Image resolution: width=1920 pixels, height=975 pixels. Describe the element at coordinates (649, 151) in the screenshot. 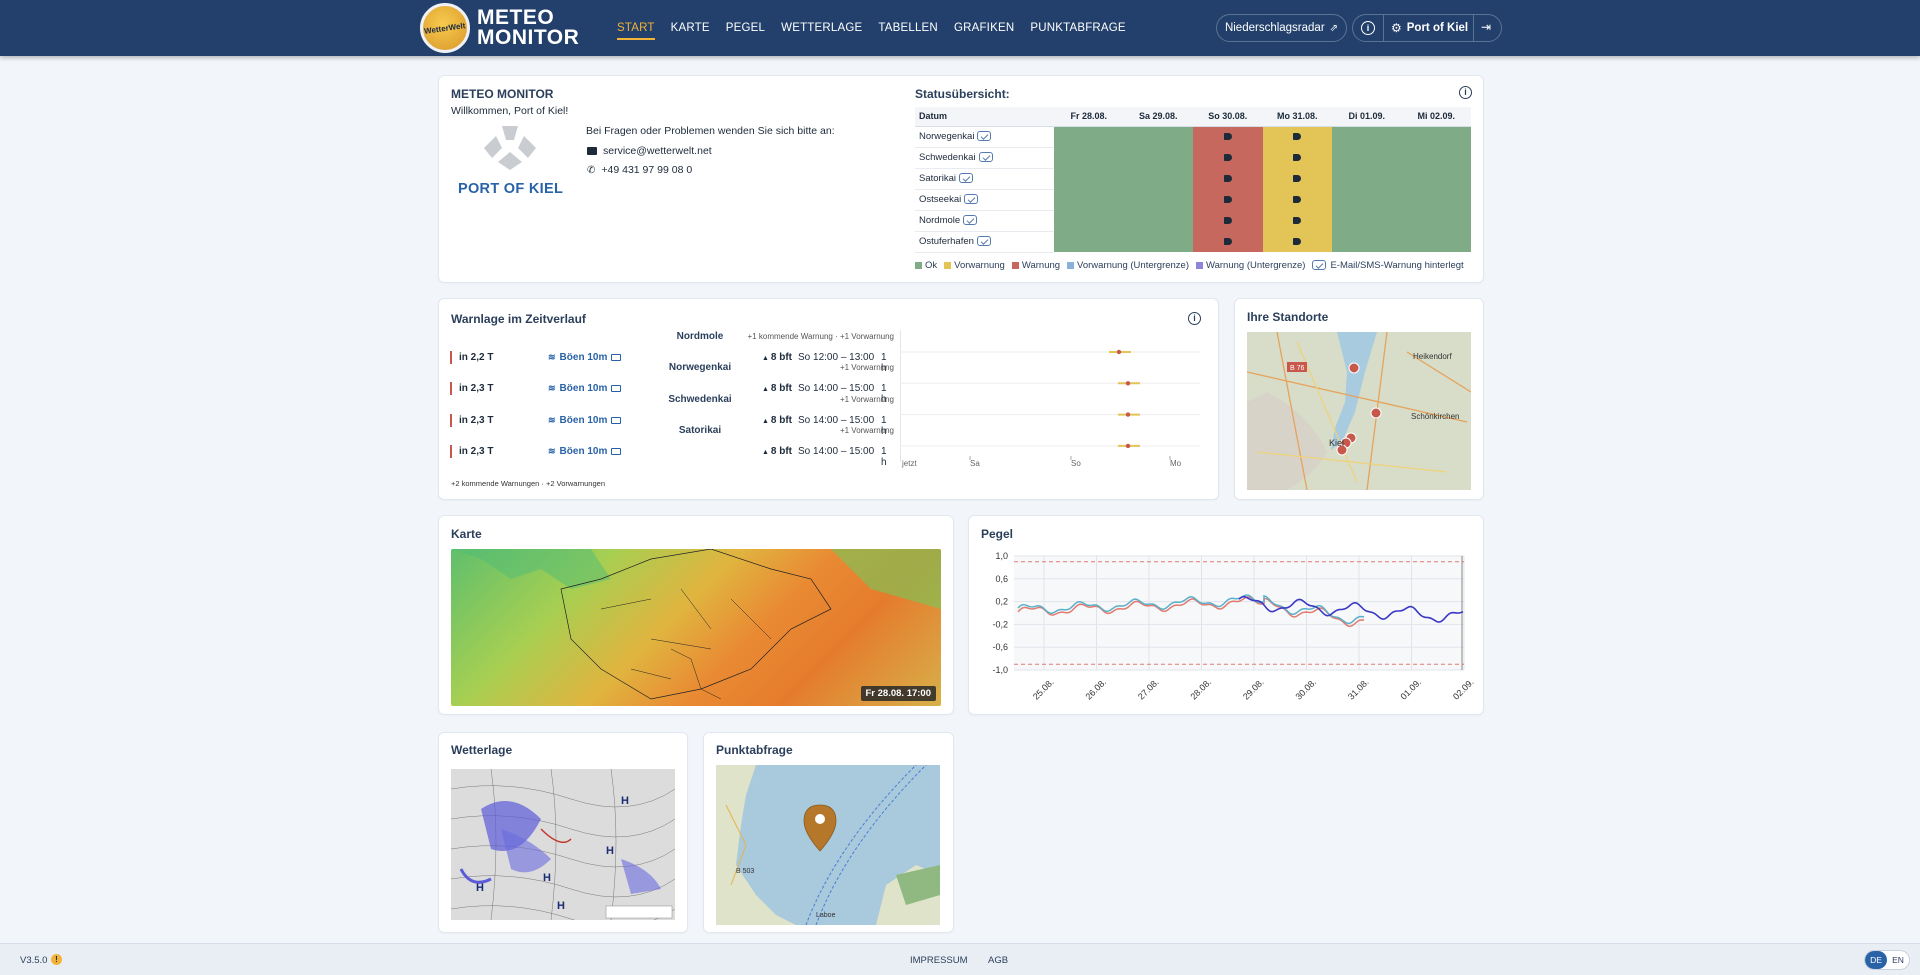

I see `contact-email-row: service@wetterwelt.net` at that location.